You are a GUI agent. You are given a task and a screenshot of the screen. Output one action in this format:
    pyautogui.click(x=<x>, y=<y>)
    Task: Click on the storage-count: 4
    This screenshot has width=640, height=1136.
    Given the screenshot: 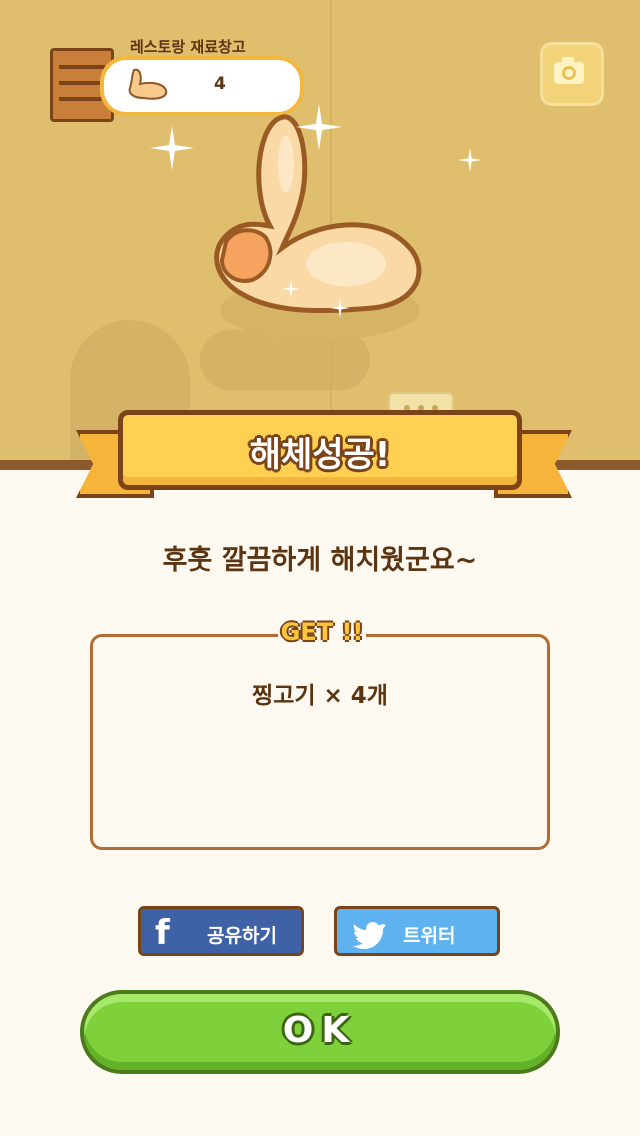 What is the action you would take?
    pyautogui.click(x=220, y=84)
    